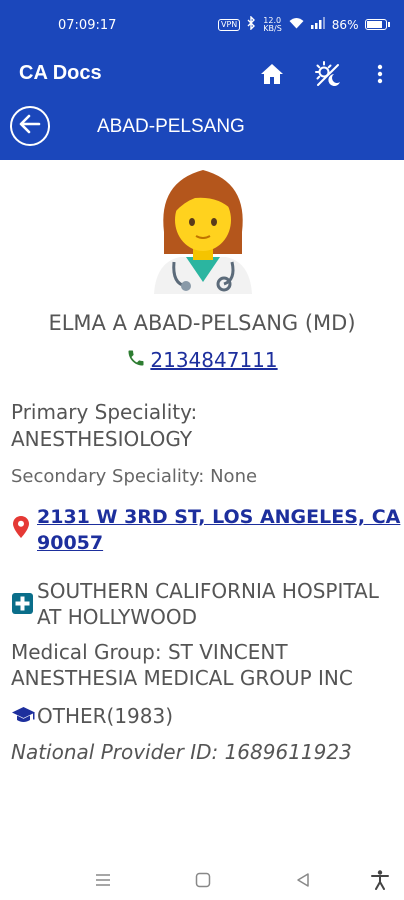 Image resolution: width=404 pixels, height=900 pixels. What do you see at coordinates (149, 652) in the screenshot?
I see `medical-group-line-1: Medical Group: ST VINCENT` at bounding box center [149, 652].